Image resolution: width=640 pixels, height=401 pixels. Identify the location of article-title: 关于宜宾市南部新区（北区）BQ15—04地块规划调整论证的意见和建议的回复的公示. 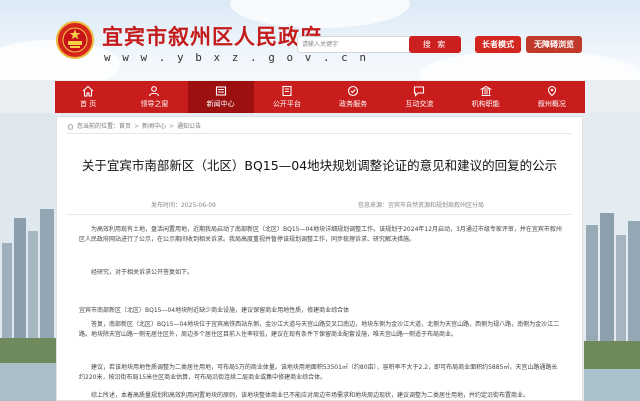
(319, 165).